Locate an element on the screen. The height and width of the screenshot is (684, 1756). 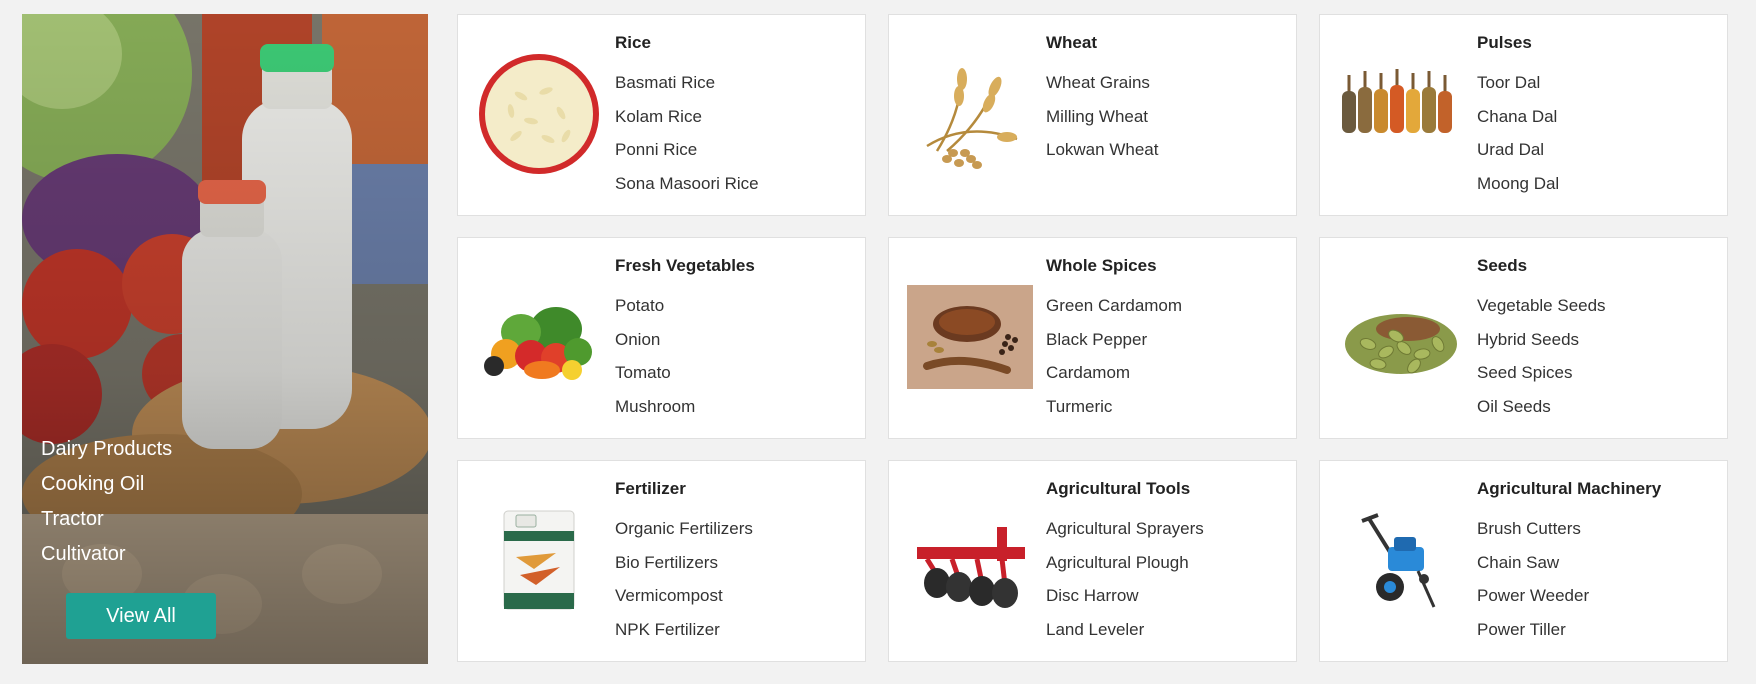
category-title-agricultural-tools: Agricultural Tools is located at coordinates (1118, 489).